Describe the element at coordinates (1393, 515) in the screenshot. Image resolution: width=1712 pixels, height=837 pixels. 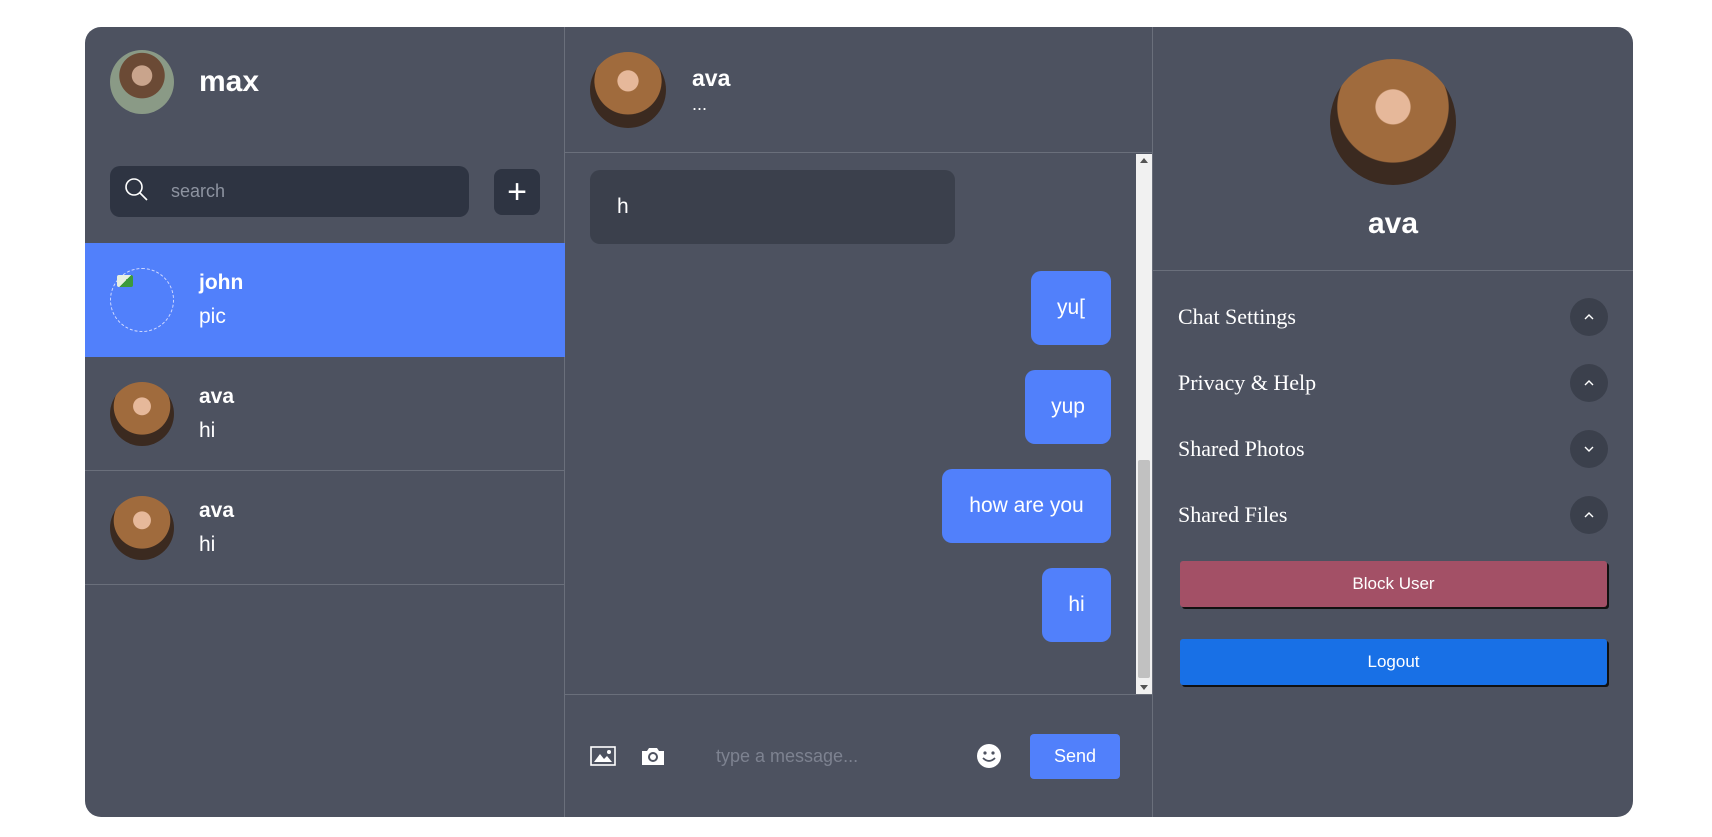
I see `section-shared-files: Shared Files` at that location.